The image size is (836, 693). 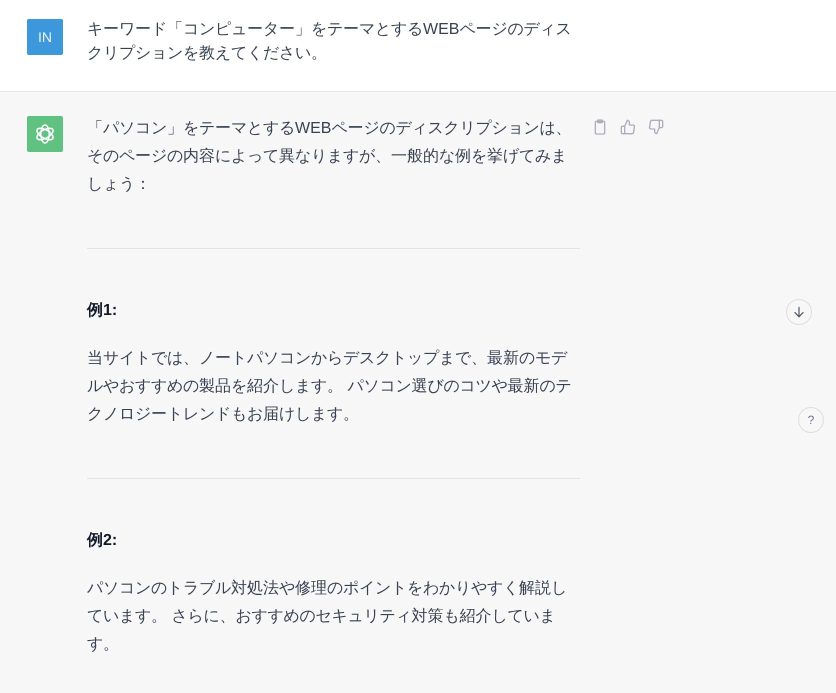 I want to click on arrow-down-icon, so click(x=799, y=312).